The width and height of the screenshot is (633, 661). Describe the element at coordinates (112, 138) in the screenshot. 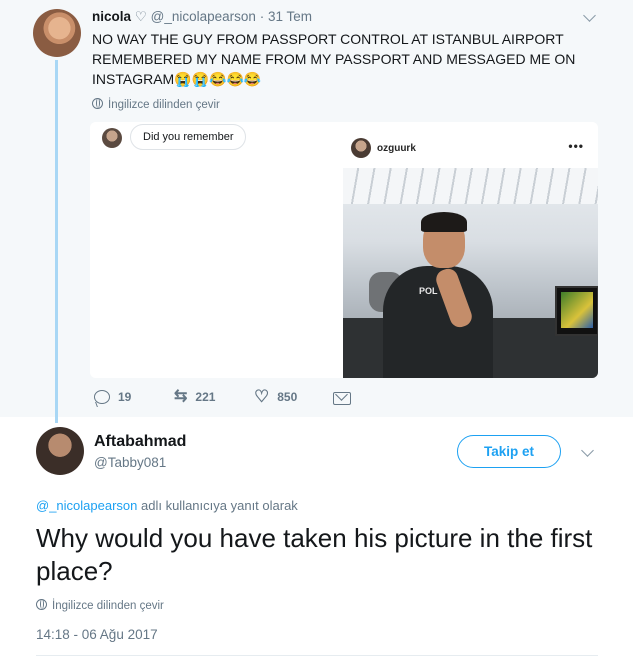

I see `dm-sender-avatar` at that location.